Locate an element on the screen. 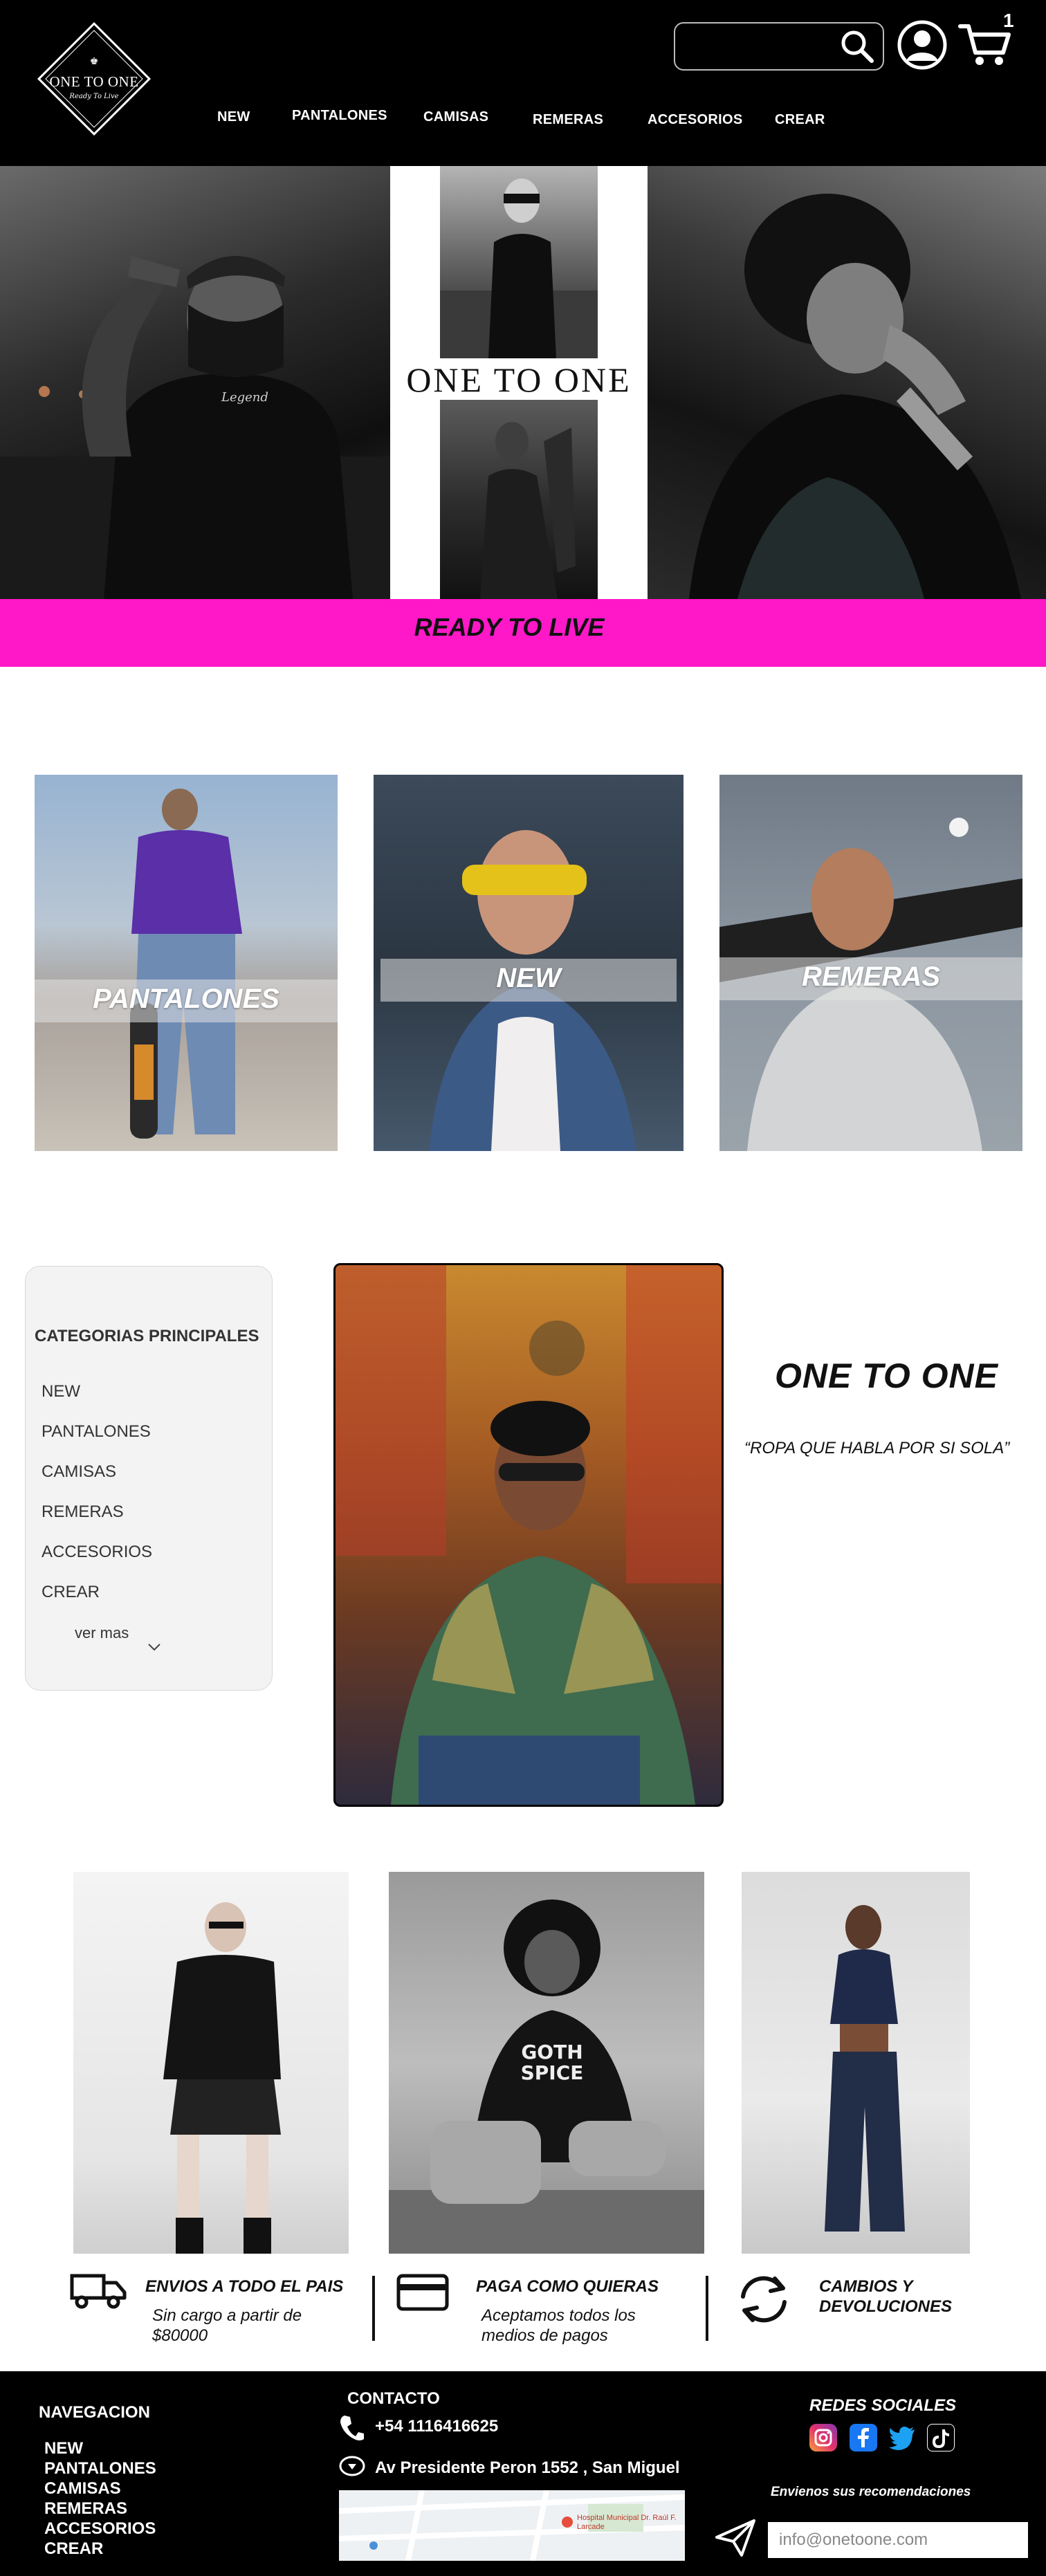  hero-model-left-illustration: Legend is located at coordinates (195, 427).